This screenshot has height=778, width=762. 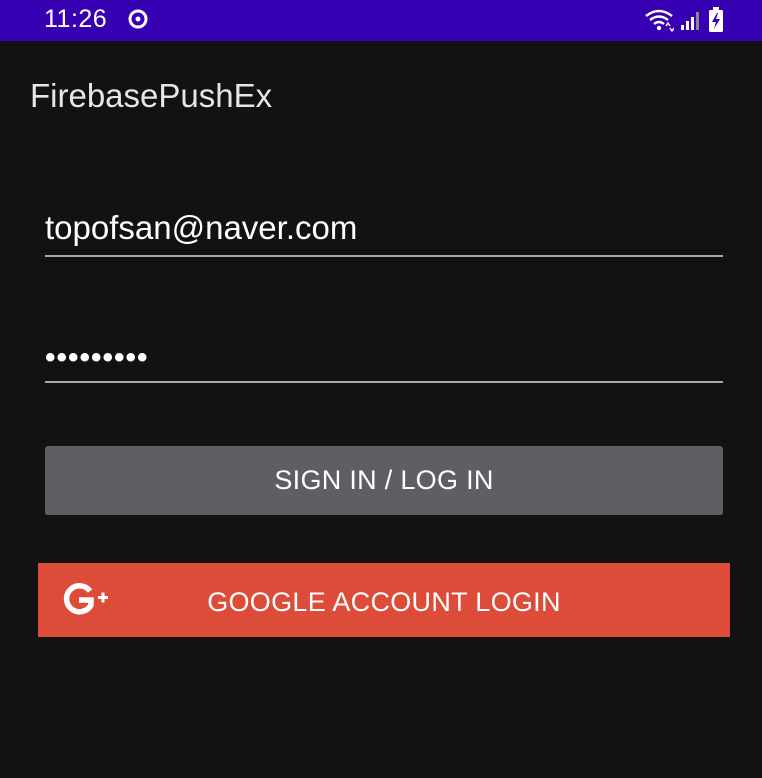 I want to click on sign-in-button: SIGN IN / LOG IN, so click(x=384, y=480).